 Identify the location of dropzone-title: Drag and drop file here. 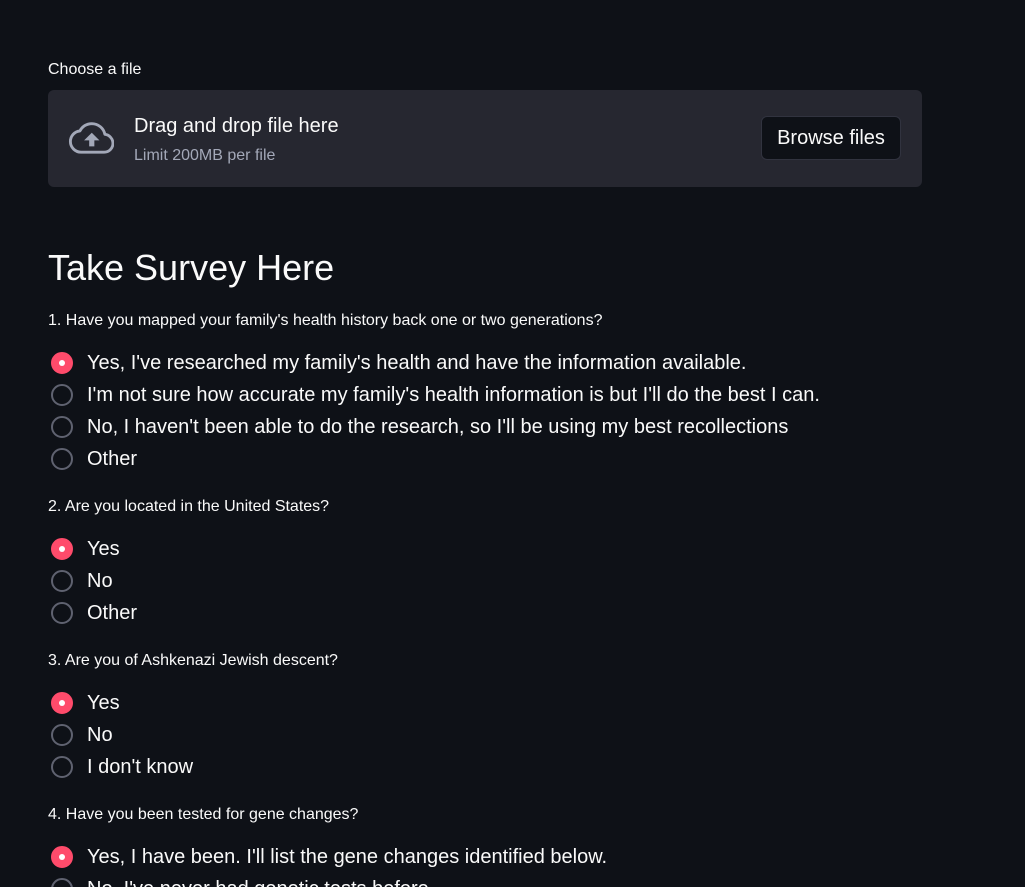
(236, 126).